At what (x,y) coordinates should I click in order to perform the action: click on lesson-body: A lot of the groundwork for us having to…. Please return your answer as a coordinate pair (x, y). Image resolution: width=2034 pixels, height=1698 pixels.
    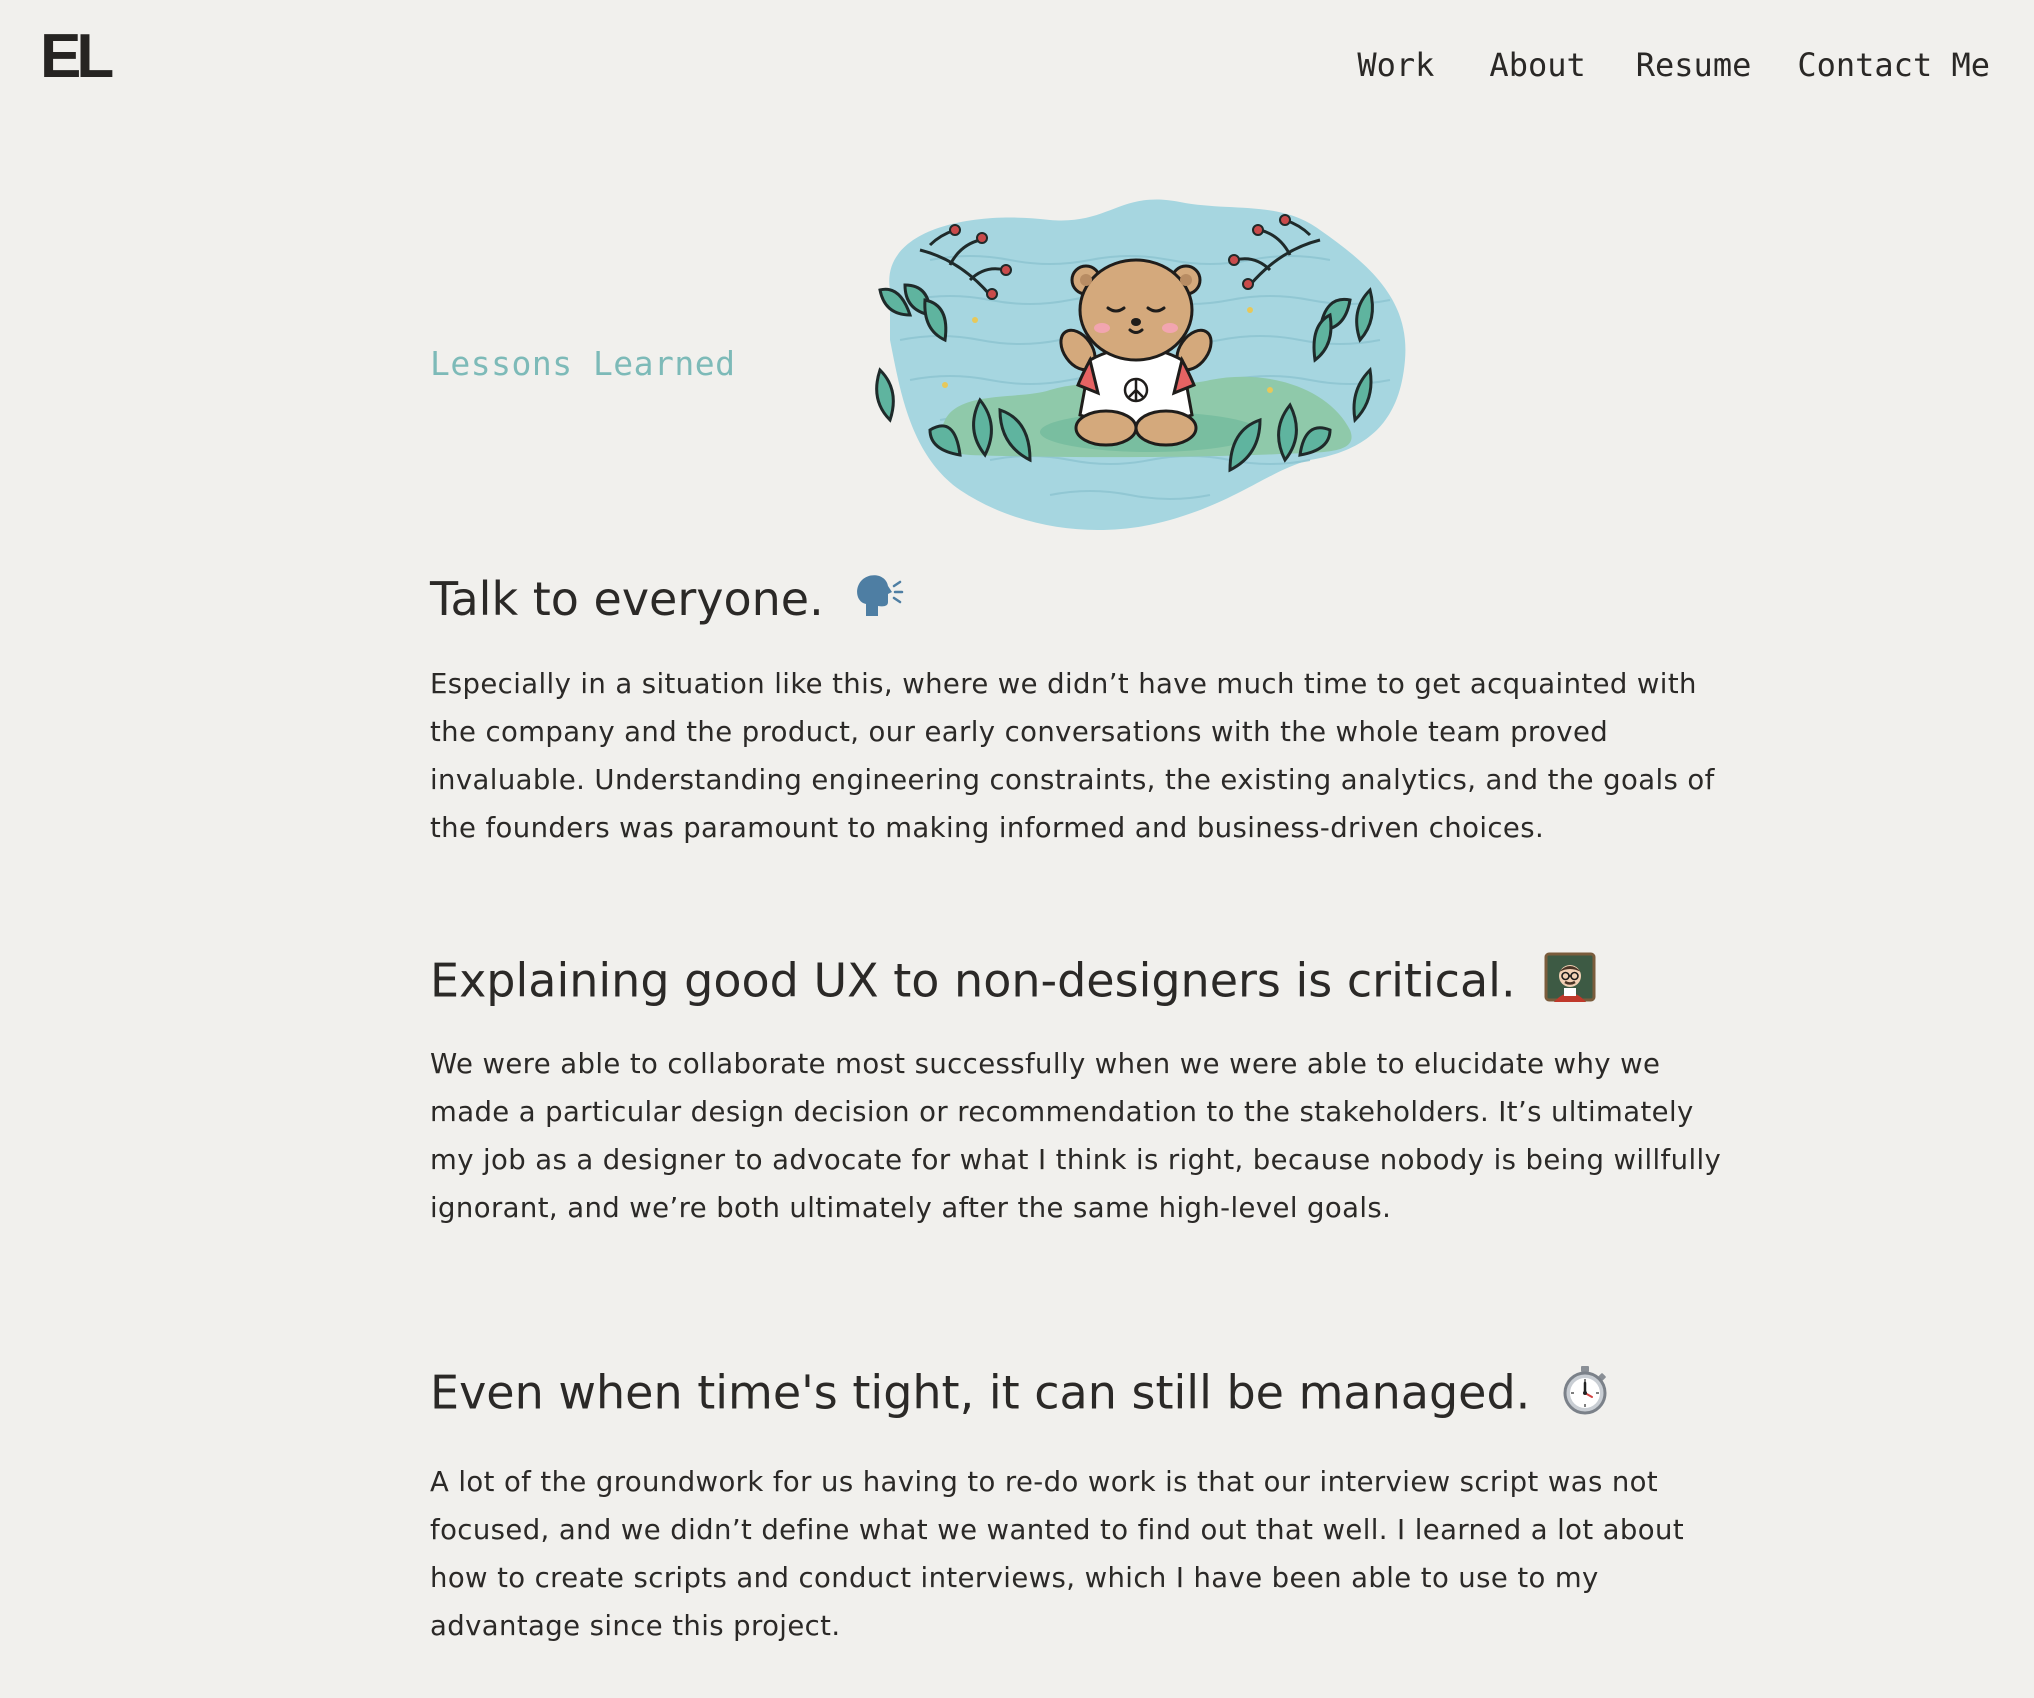
    Looking at the image, I should click on (1057, 1554).